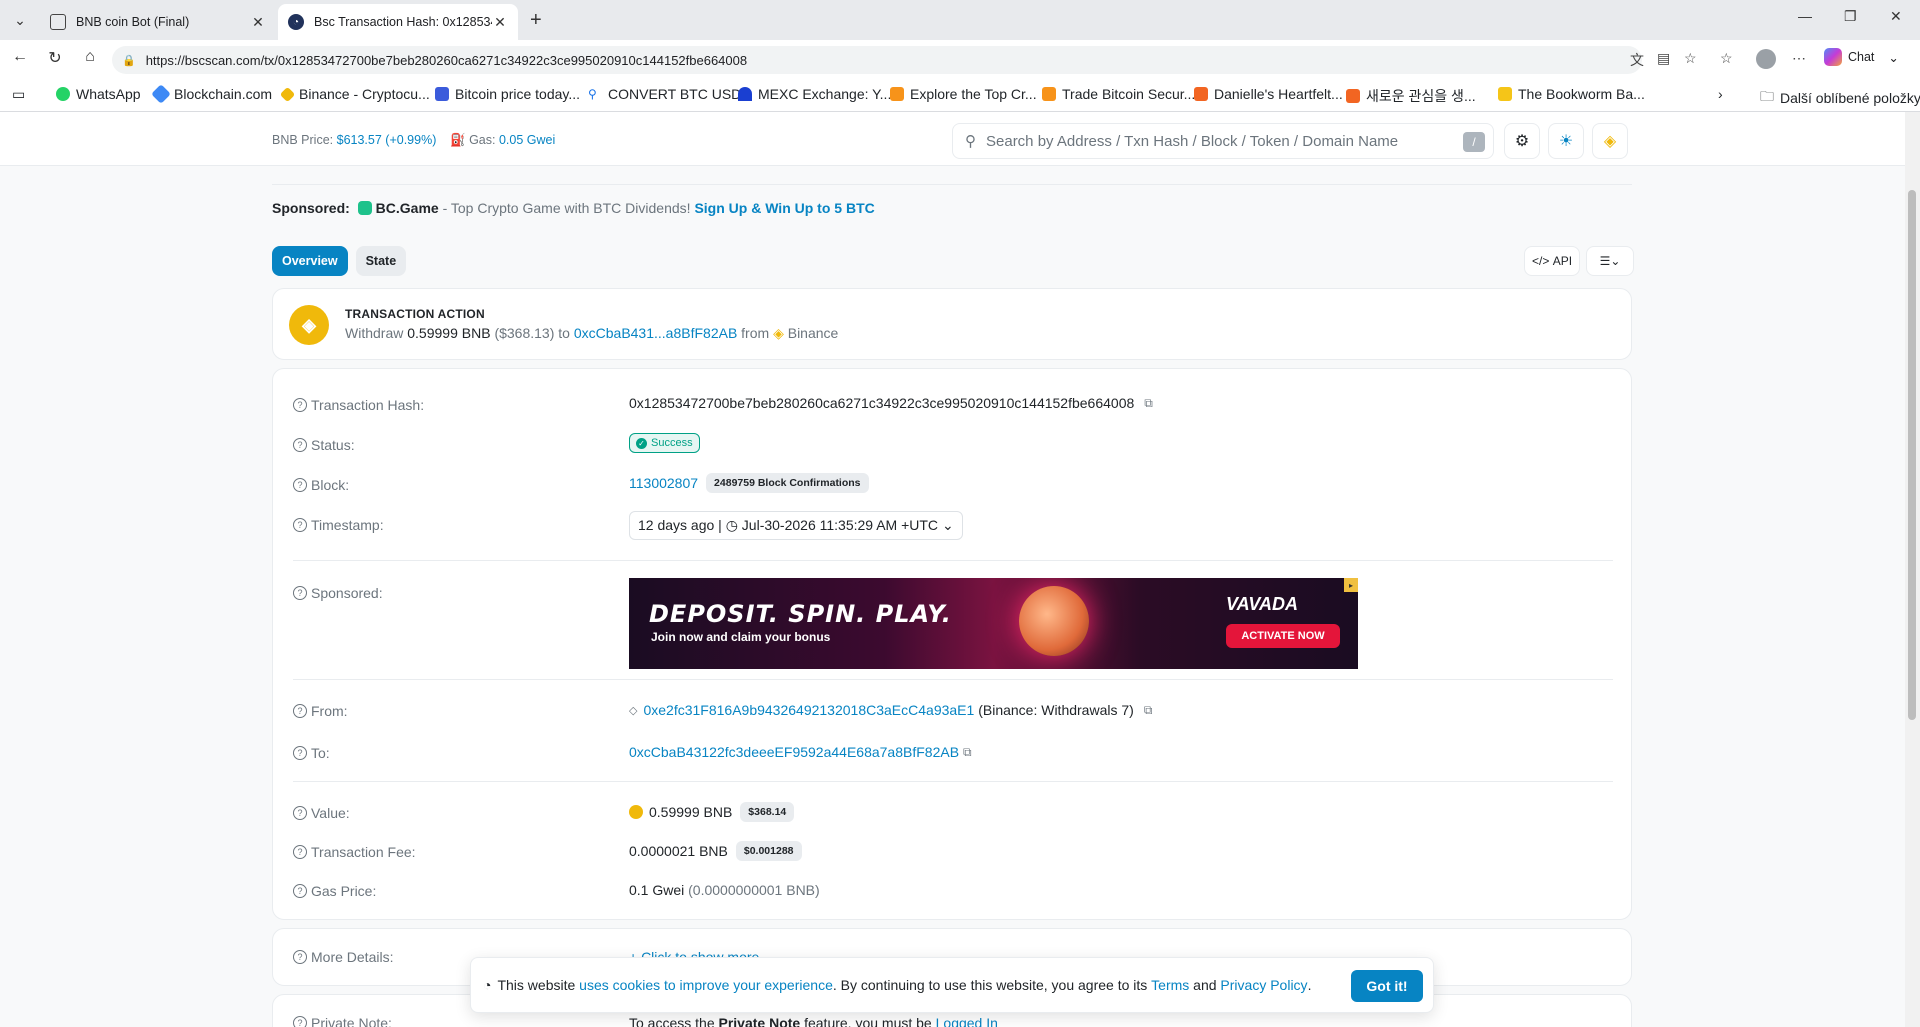 The width and height of the screenshot is (1920, 1027). Describe the element at coordinates (296, 22) in the screenshot. I see `bscscan-icon: ◔` at that location.